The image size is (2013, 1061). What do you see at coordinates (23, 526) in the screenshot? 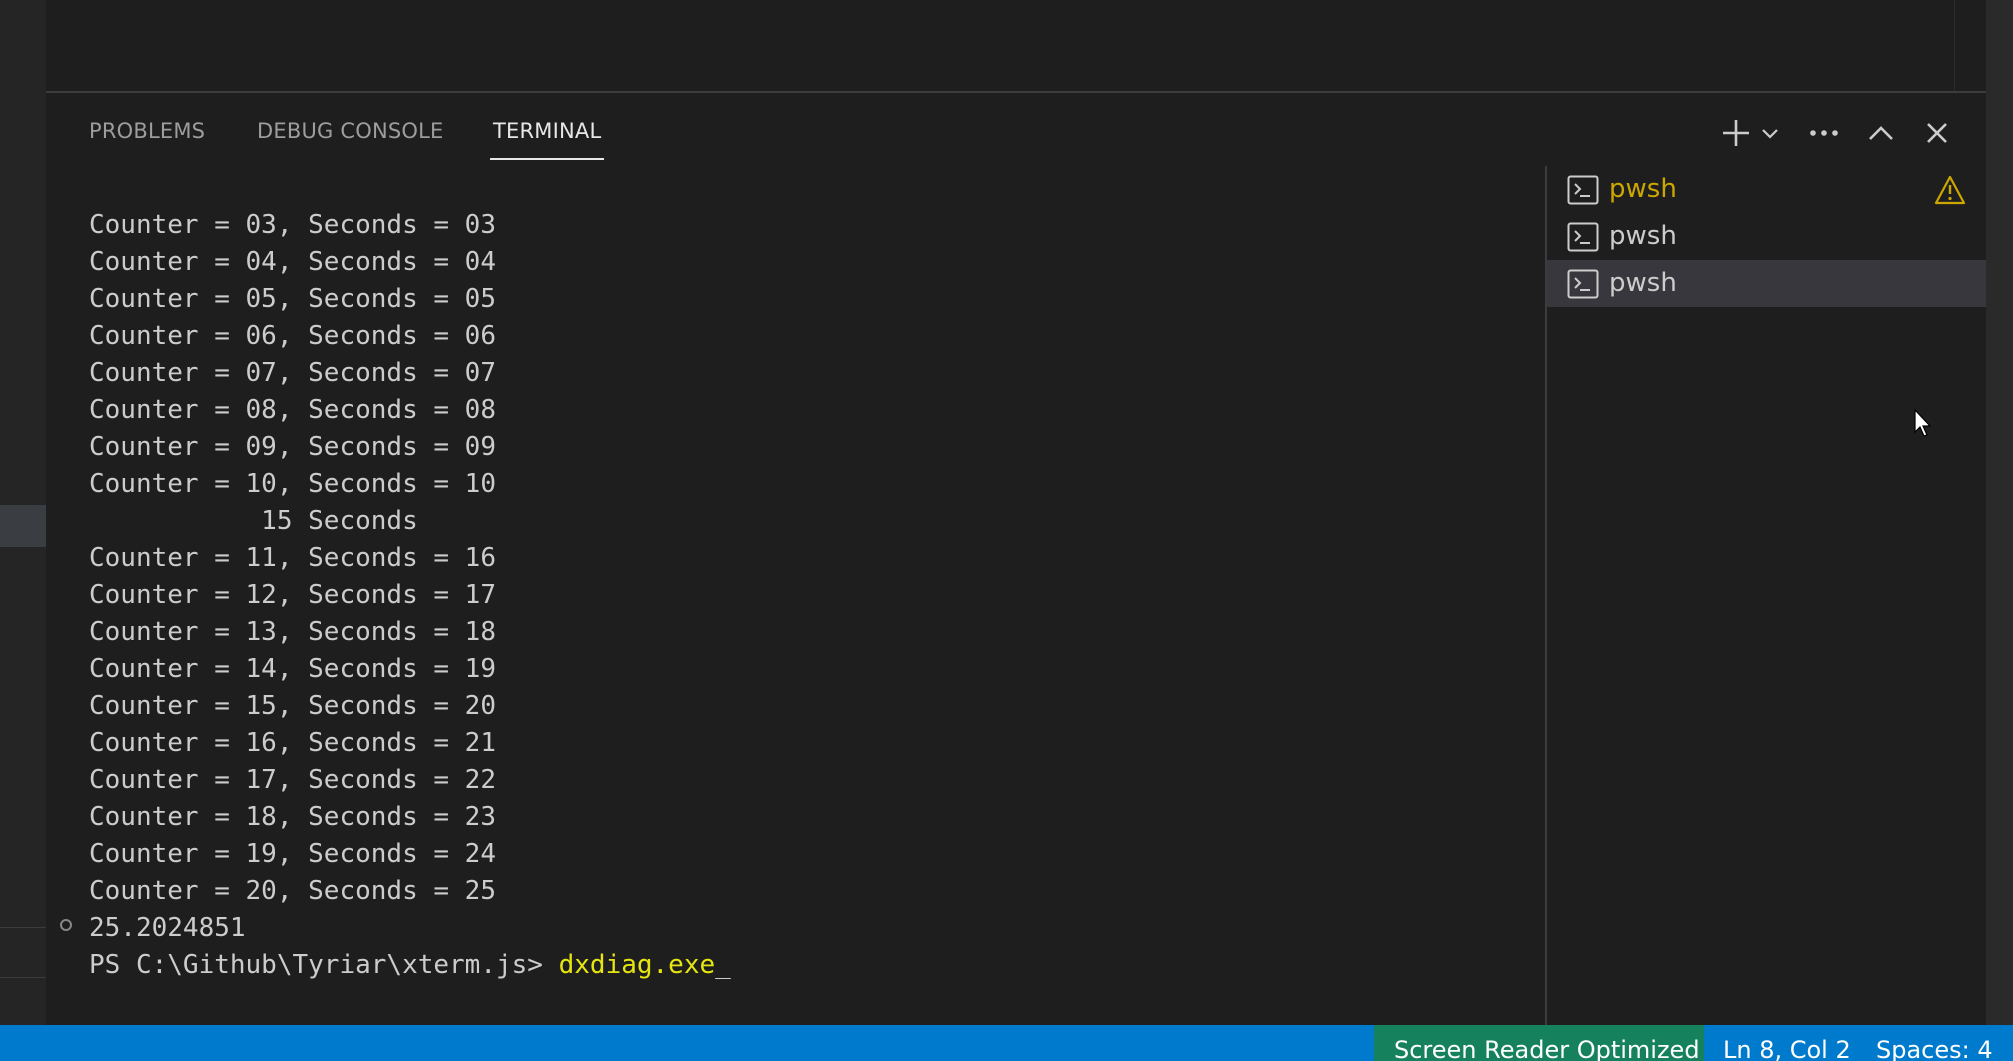
I see `activity-bar-active-marker` at bounding box center [23, 526].